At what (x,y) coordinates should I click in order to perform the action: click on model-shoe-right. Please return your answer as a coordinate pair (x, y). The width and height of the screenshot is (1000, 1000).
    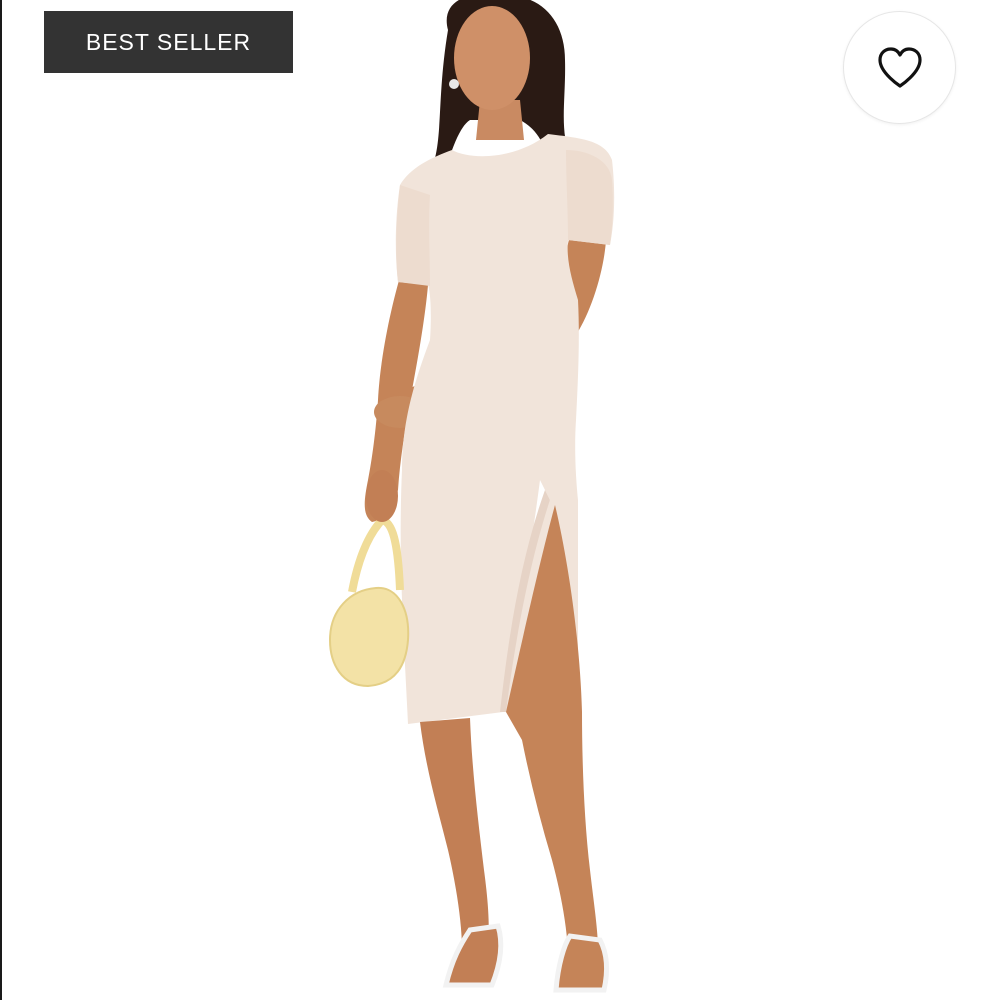
    Looking at the image, I should click on (581, 963).